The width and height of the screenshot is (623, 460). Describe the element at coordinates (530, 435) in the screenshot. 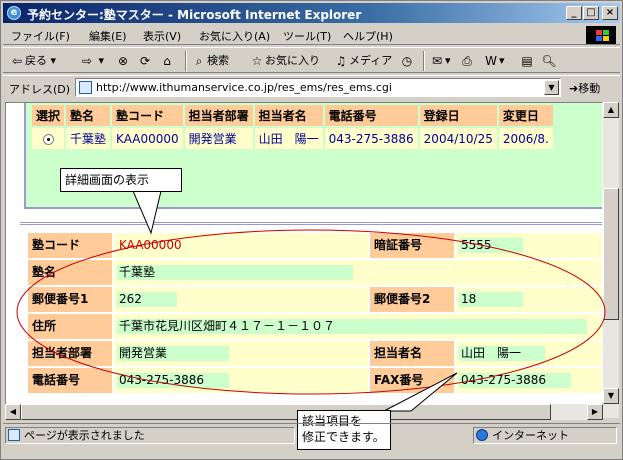

I see `status-zone: インターネット` at that location.